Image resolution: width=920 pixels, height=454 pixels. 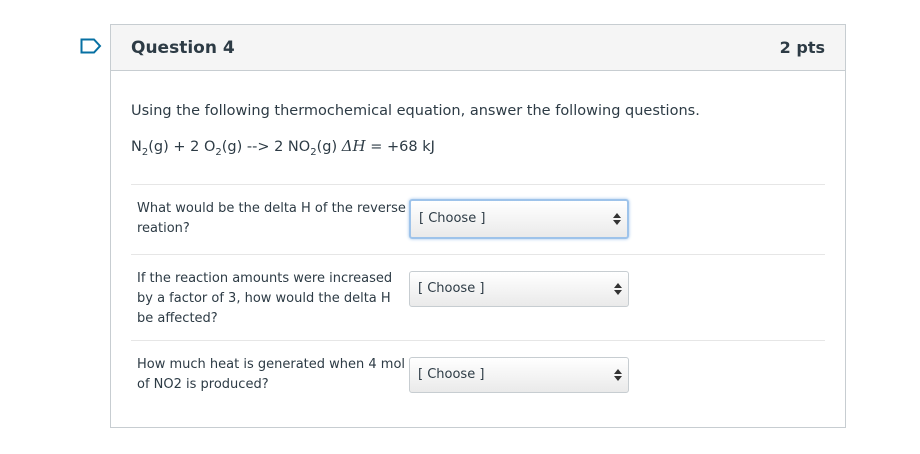 I want to click on question-header: Question 4 2 pts, so click(x=478, y=48).